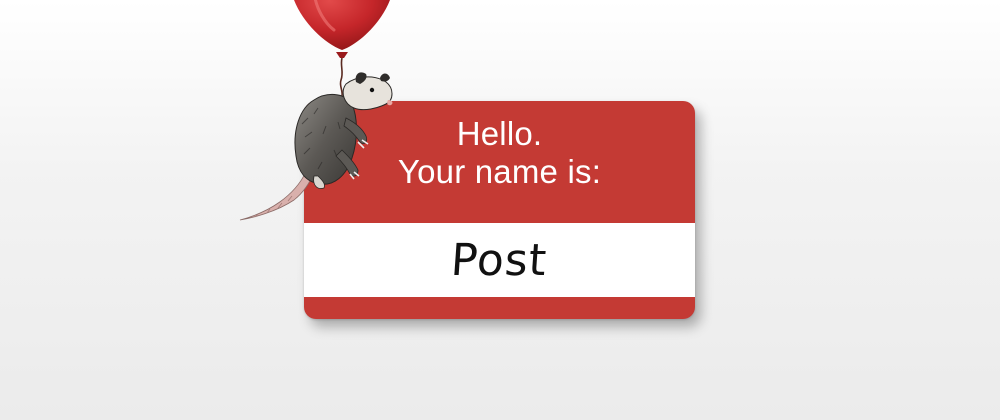 This screenshot has width=1000, height=420. I want to click on opossum-icon, so click(316, 146).